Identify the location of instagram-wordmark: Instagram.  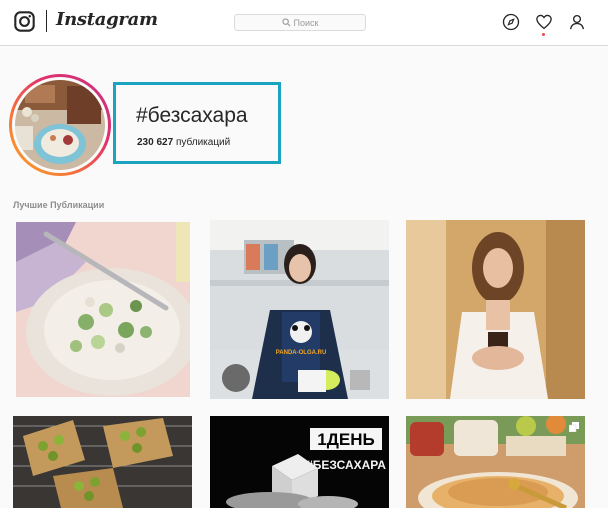
(107, 19).